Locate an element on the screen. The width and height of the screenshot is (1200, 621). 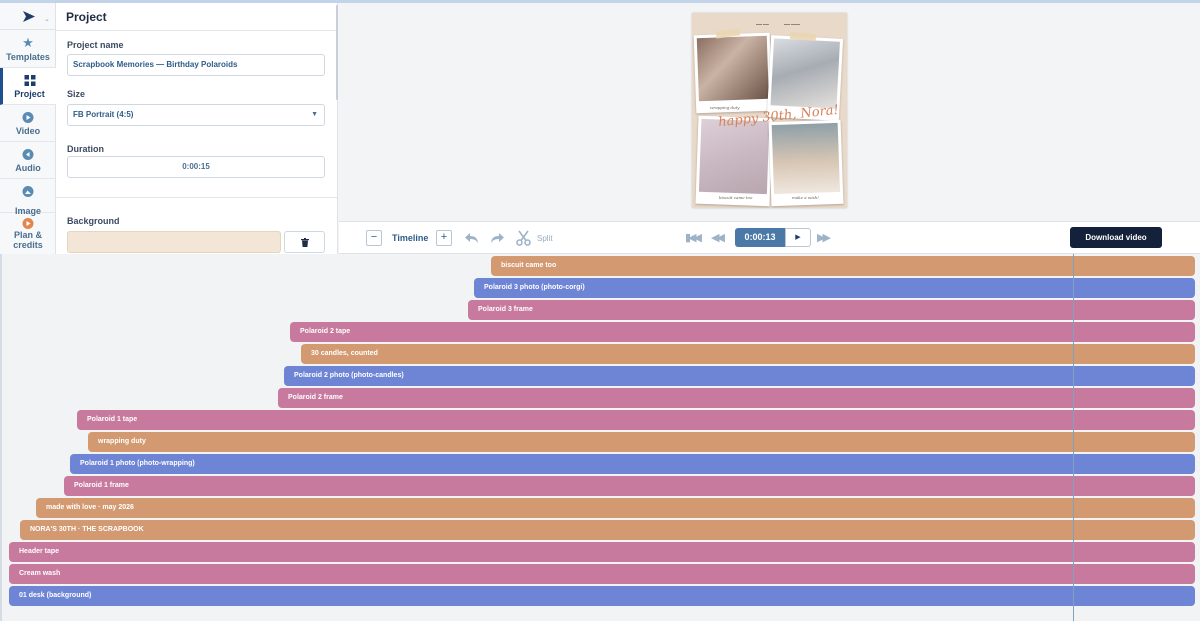
play-icon: ▶ is located at coordinates (798, 237).